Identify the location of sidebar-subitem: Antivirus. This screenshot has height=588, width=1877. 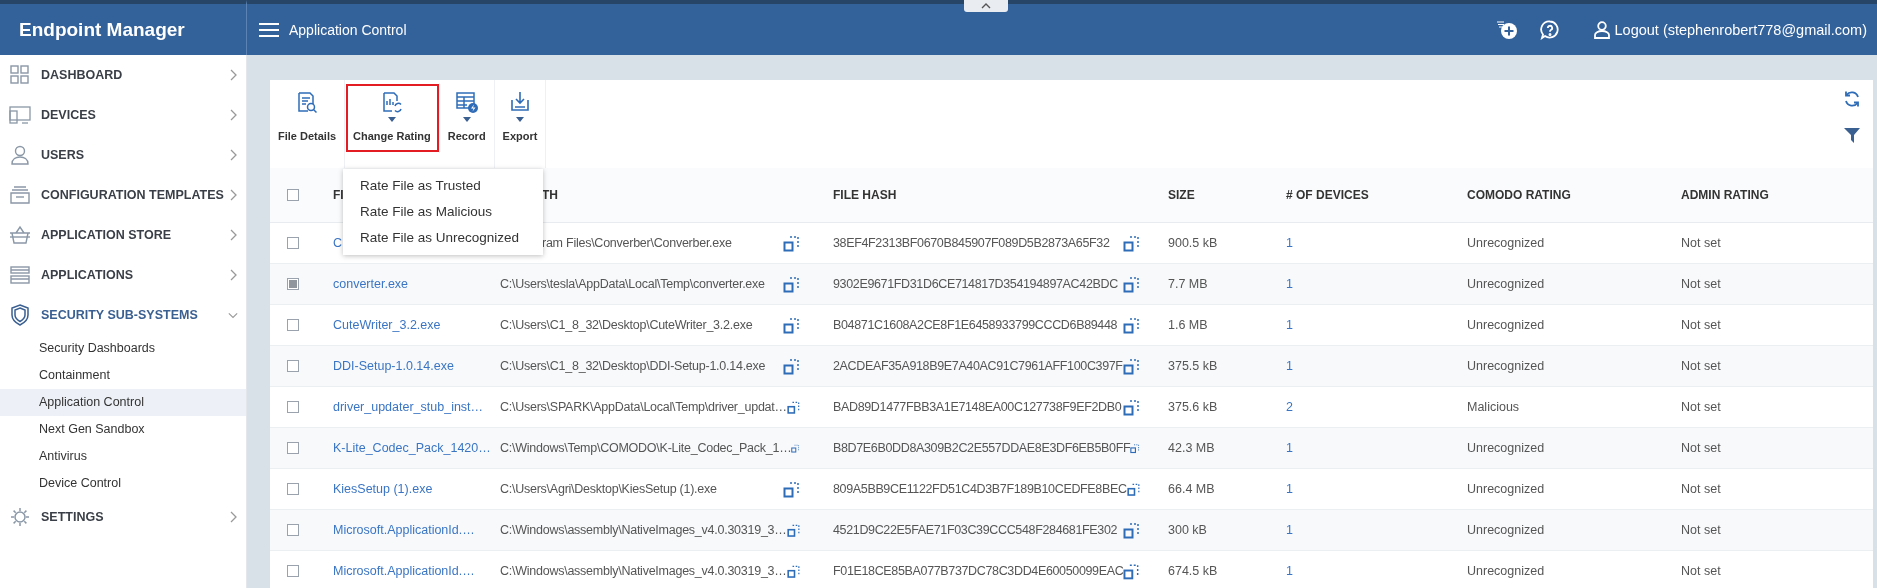
(123, 456).